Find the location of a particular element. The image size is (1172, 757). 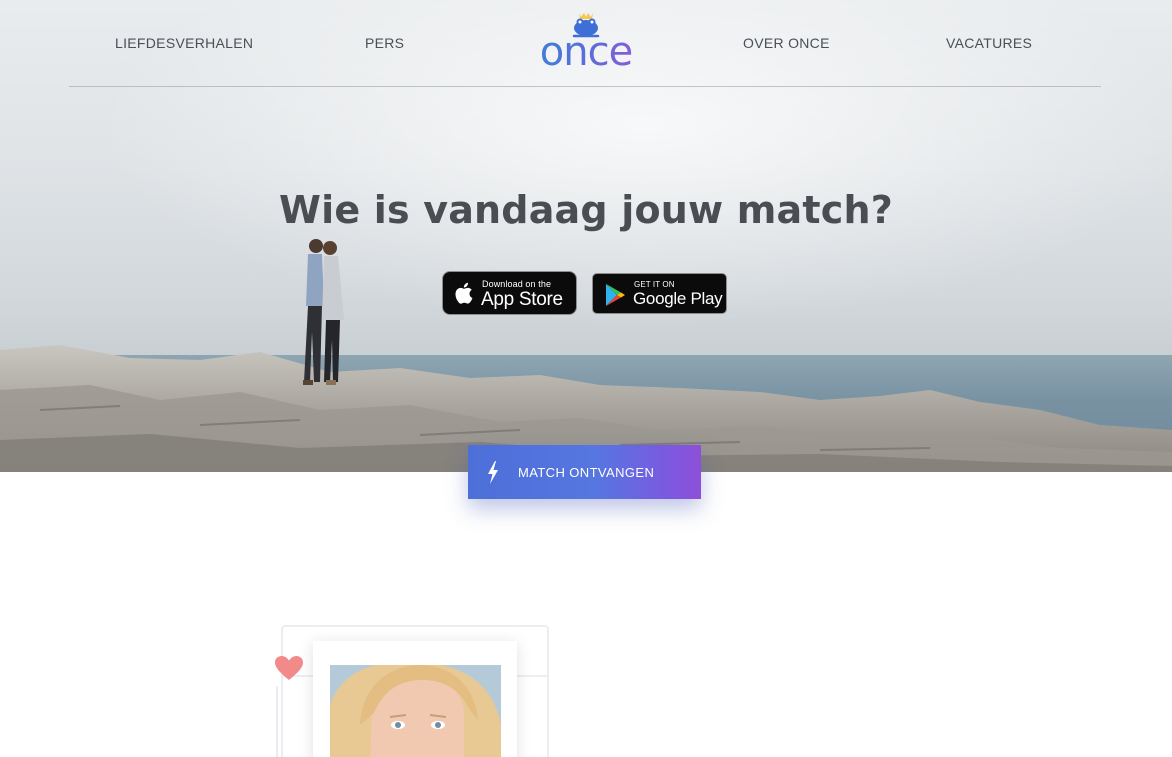

nav-link-vacatures: VACATURES is located at coordinates (989, 43).